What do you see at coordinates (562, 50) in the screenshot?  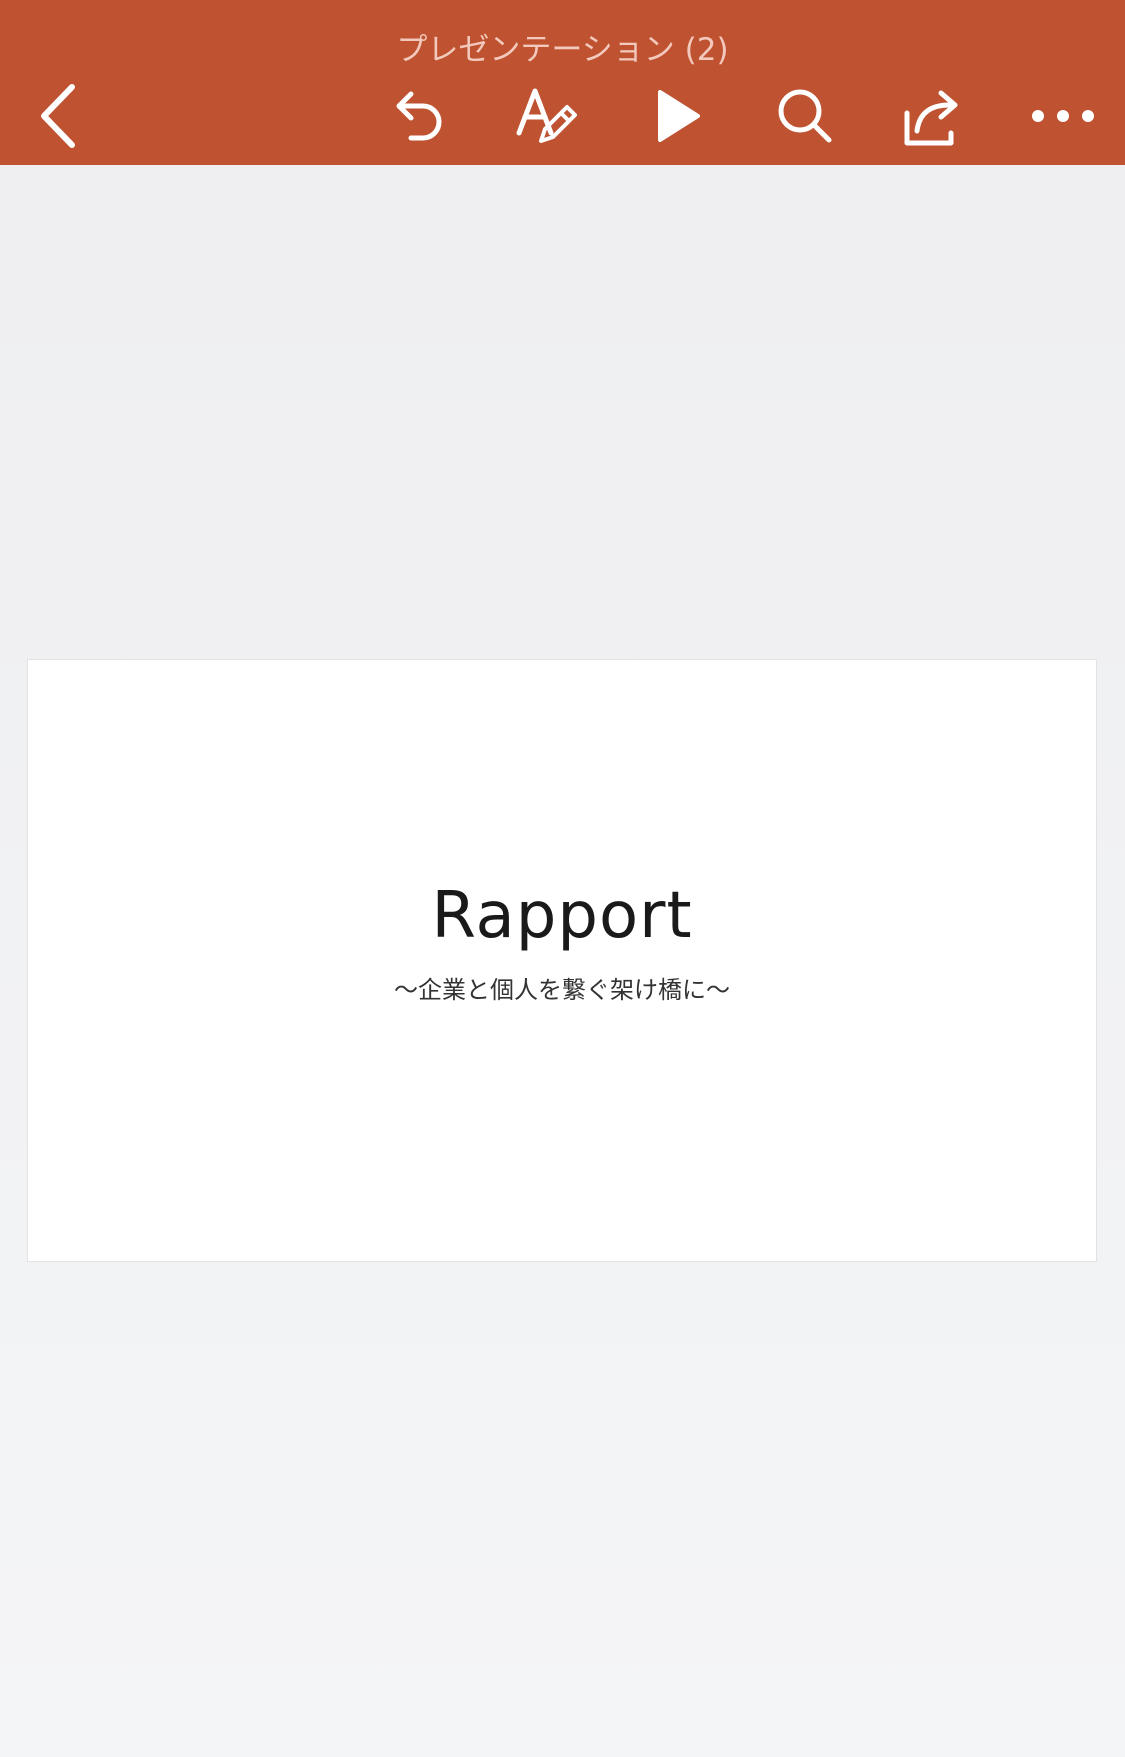 I see `document-title: プレゼンテーション (2)` at bounding box center [562, 50].